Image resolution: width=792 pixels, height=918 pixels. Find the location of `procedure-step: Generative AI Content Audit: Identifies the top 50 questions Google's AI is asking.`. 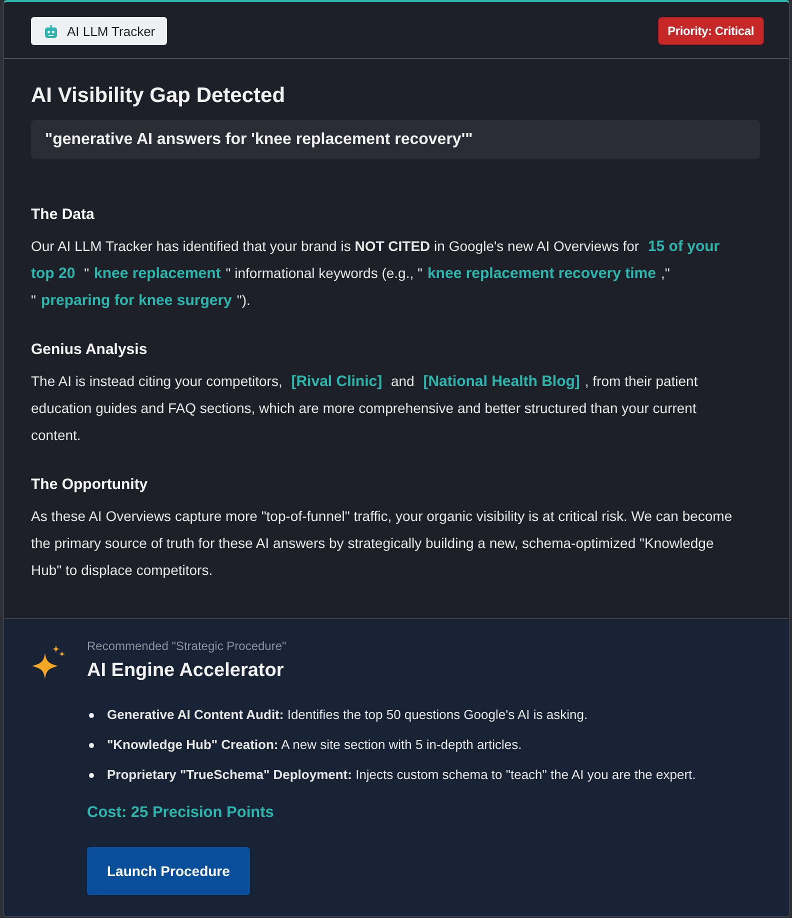

procedure-step: Generative AI Content Audit: Identifies the top 50 questions Google's AI is asking. is located at coordinates (347, 715).